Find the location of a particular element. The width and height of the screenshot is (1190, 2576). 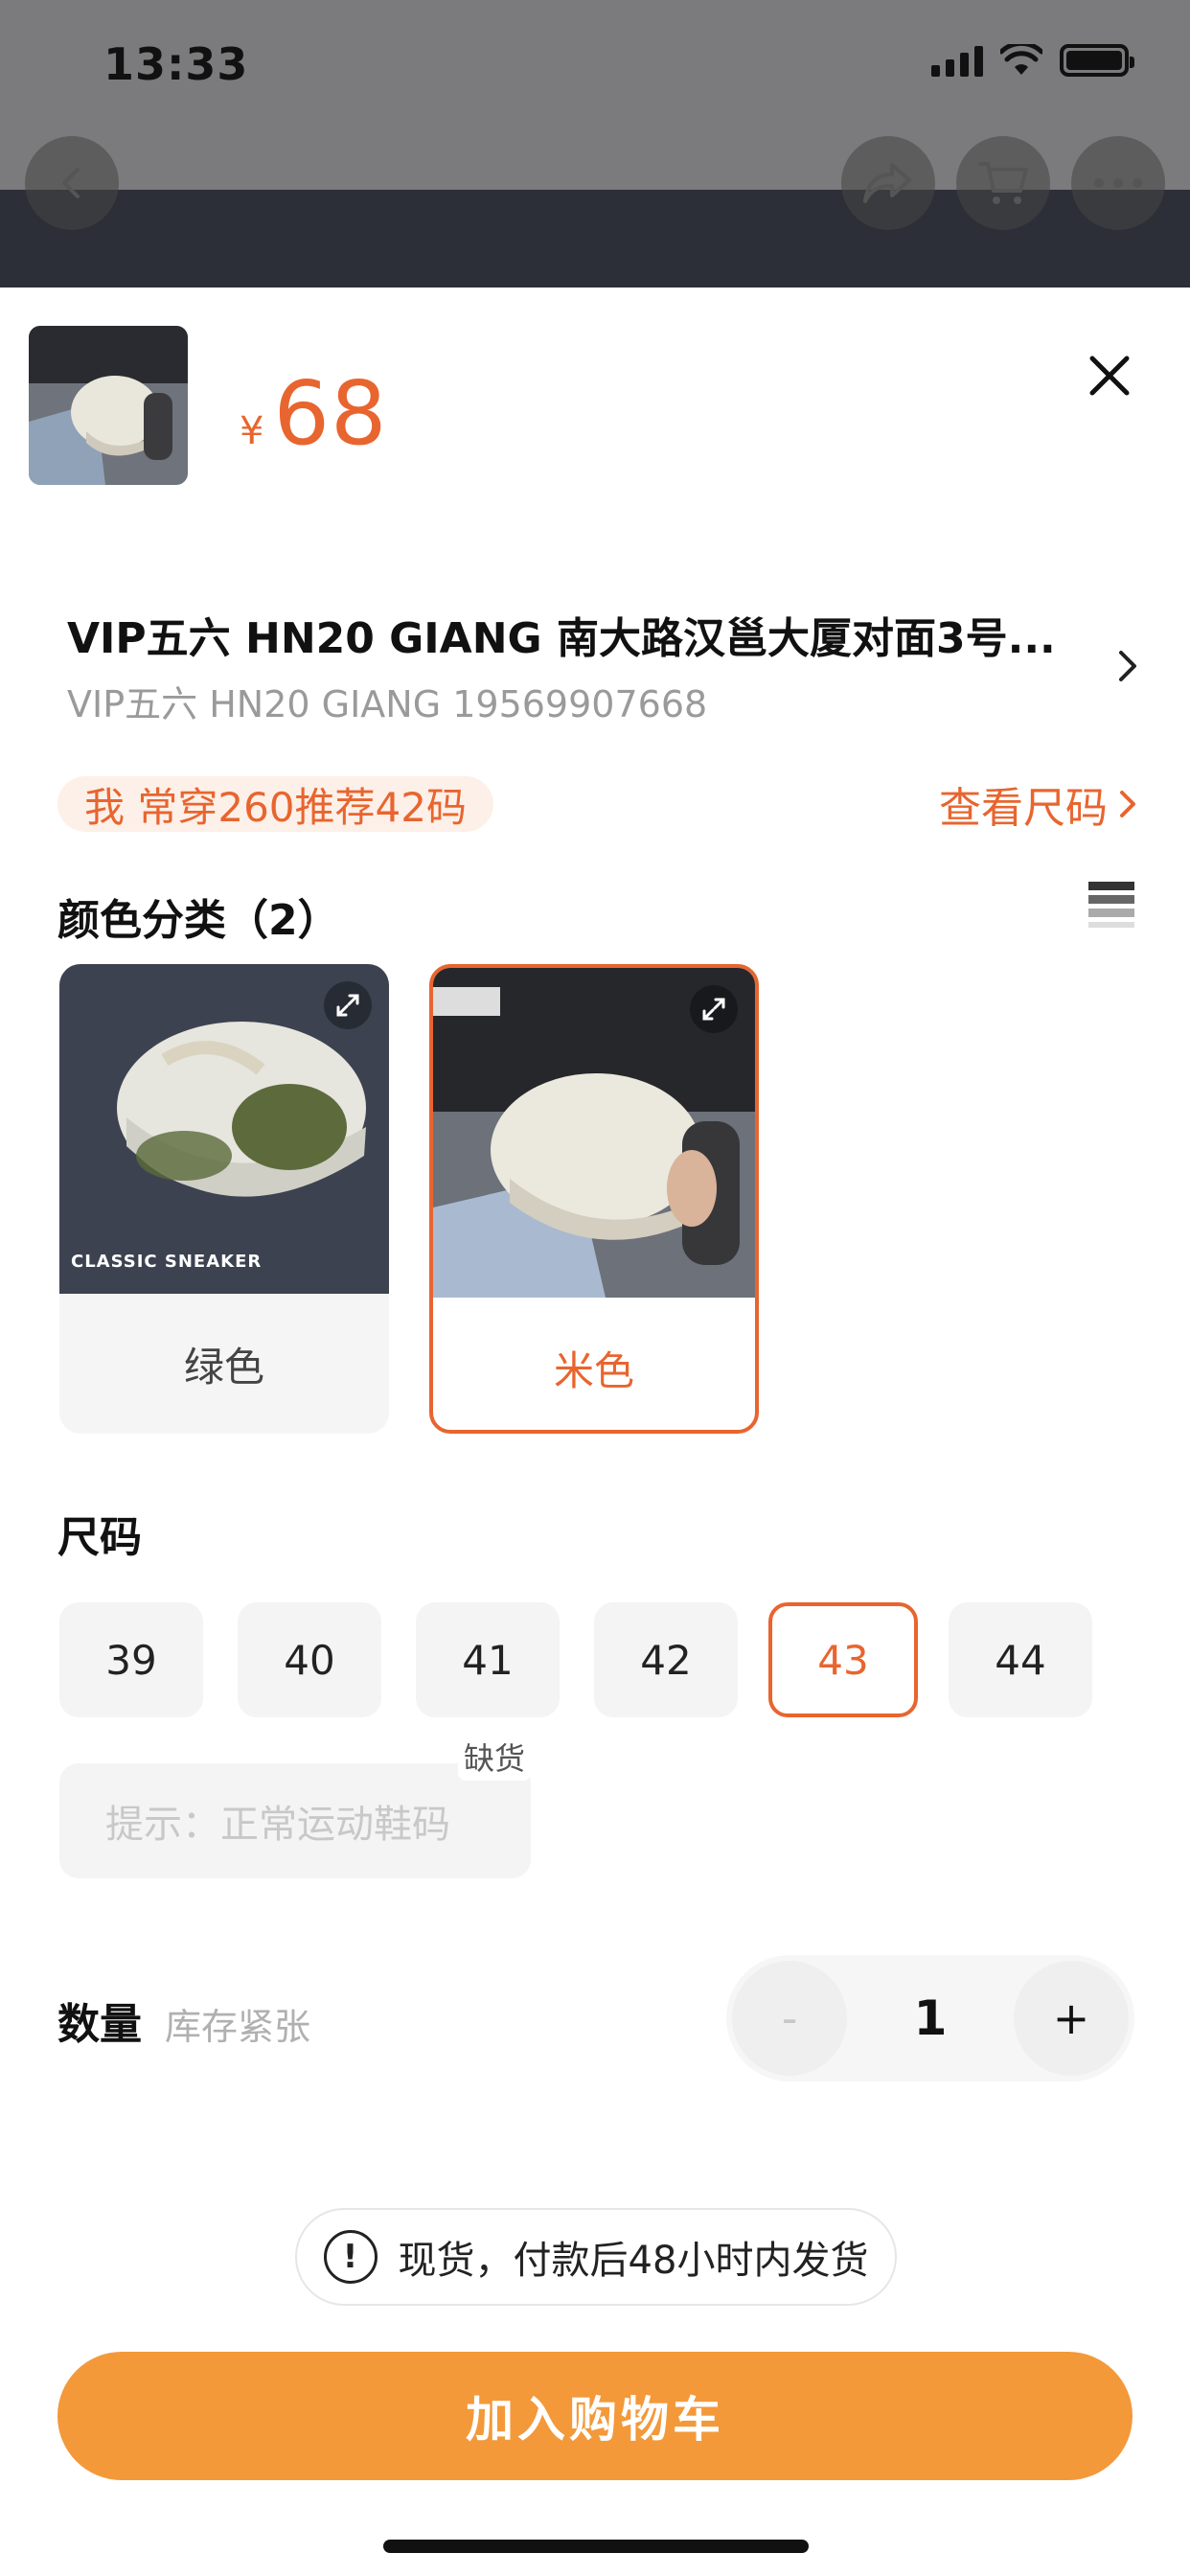

increment-button: + is located at coordinates (1071, 2019).